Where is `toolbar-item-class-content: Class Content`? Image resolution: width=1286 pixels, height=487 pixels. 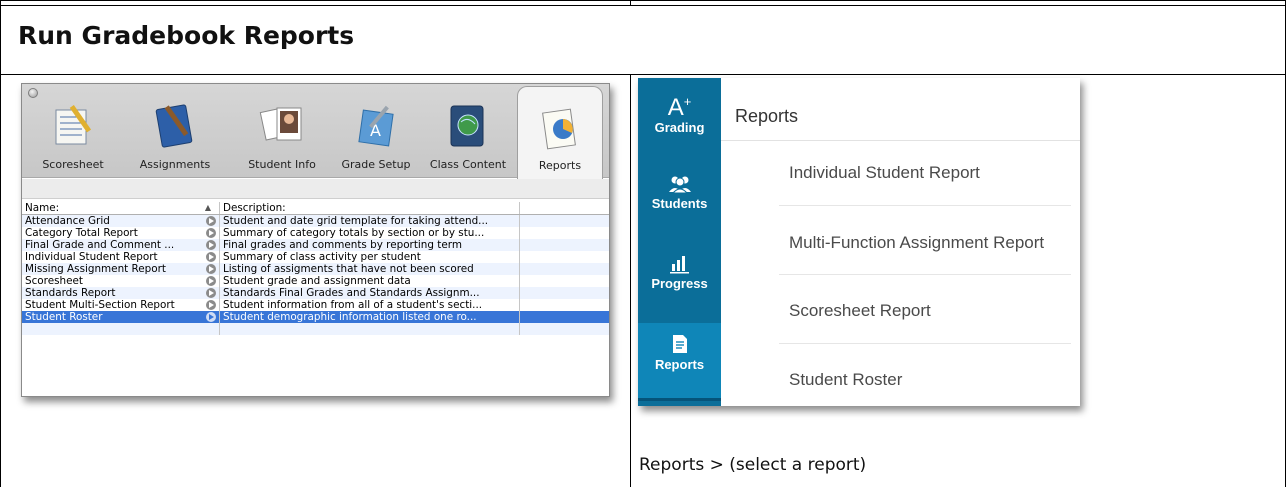 toolbar-item-class-content: Class Content is located at coordinates (468, 131).